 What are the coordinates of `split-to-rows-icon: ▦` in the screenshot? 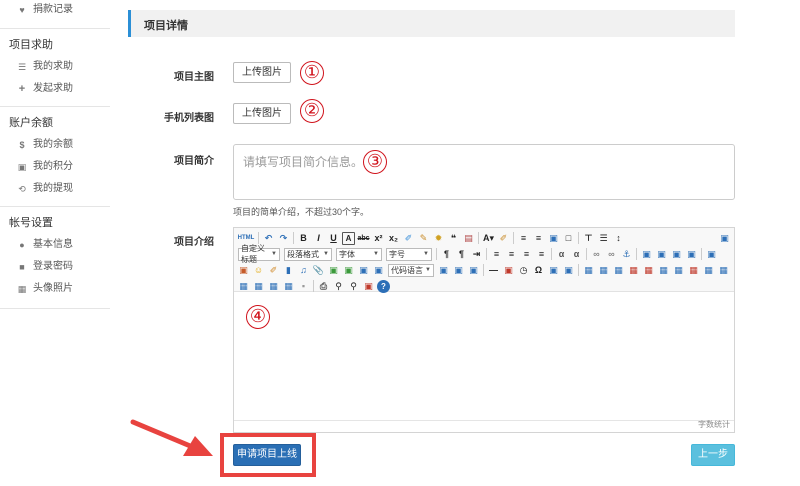 It's located at (258, 286).